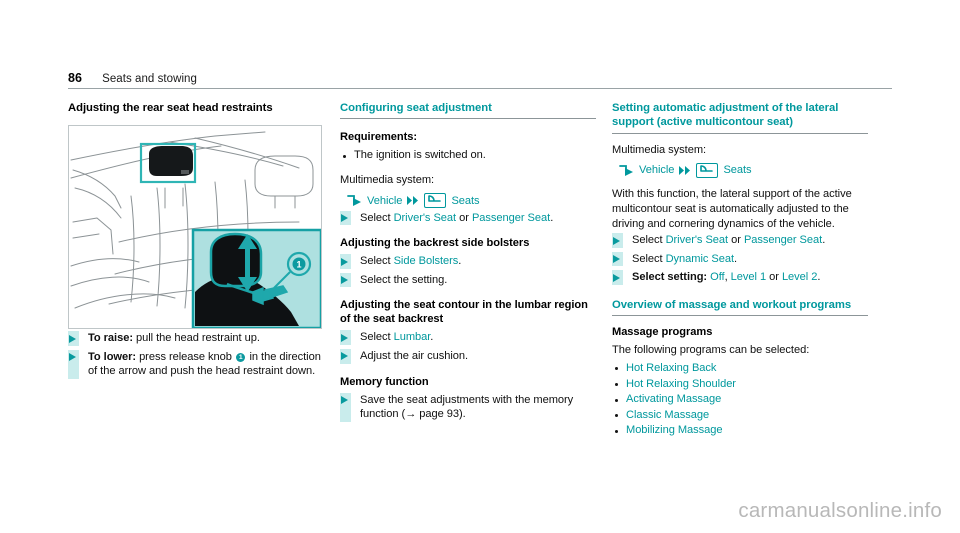 The height and width of the screenshot is (533, 960). Describe the element at coordinates (464, 217) in the screenshot. I see `step-conjunction: or` at that location.